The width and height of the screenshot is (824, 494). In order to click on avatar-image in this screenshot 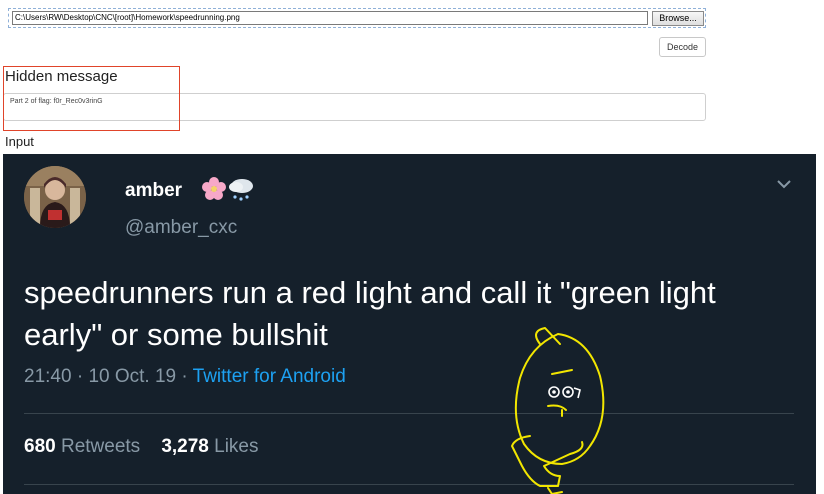, I will do `click(55, 197)`.